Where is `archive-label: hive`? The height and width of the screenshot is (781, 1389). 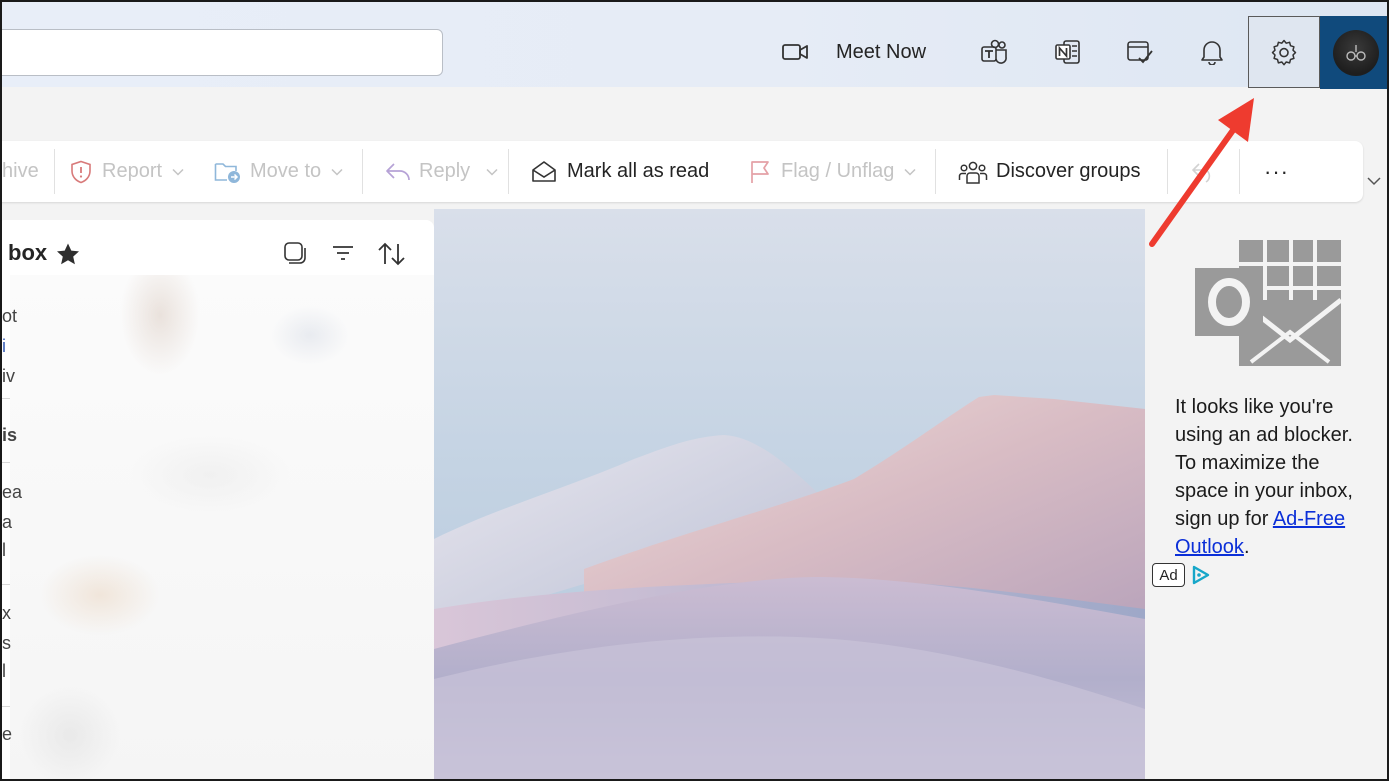 archive-label: hive is located at coordinates (20, 171).